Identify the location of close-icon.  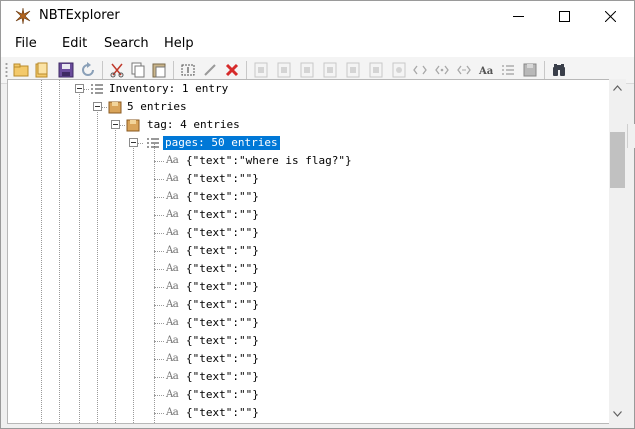
(610, 16).